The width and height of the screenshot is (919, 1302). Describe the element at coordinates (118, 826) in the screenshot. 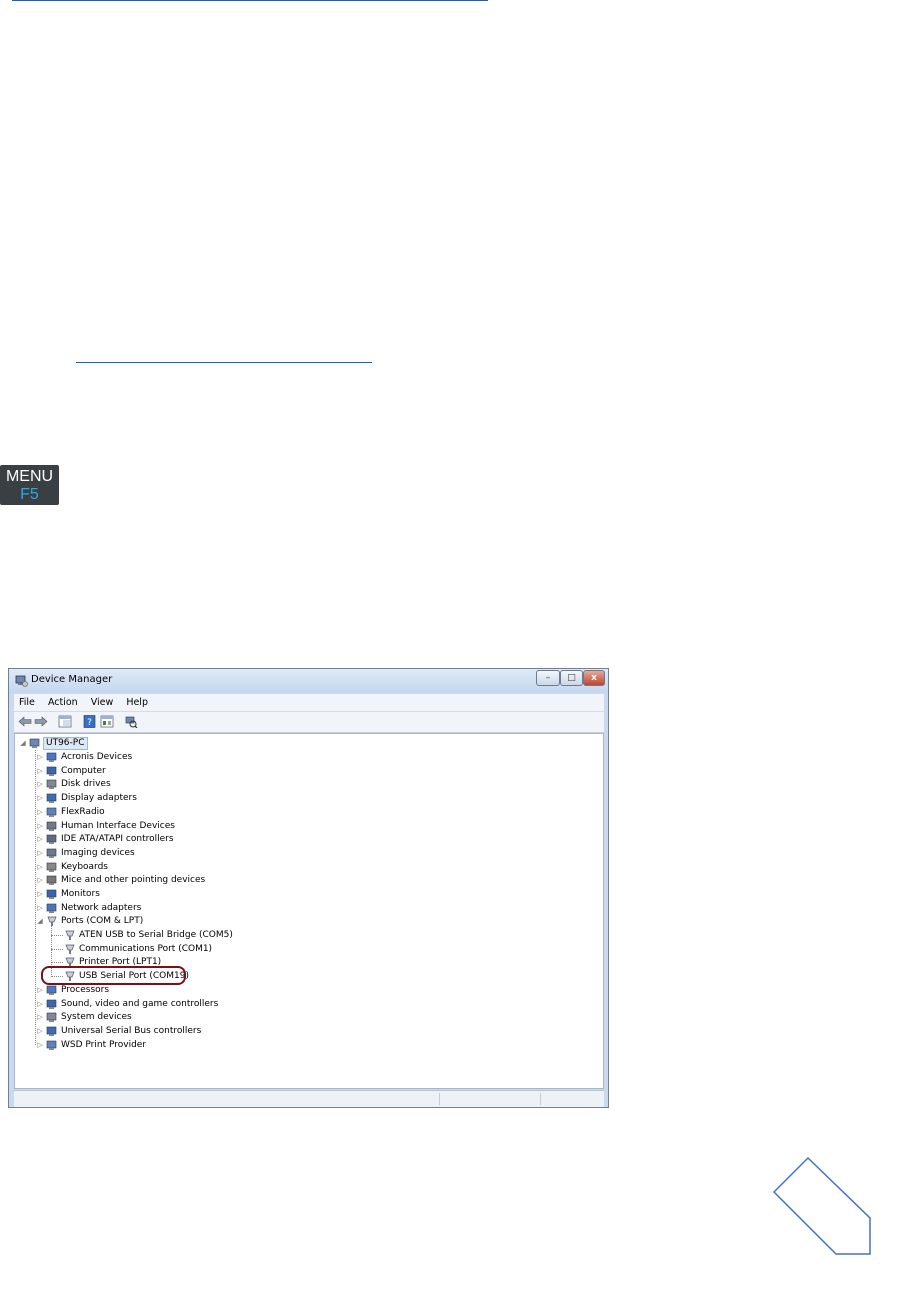

I see `tree-item-label: Human Interface Devices` at that location.